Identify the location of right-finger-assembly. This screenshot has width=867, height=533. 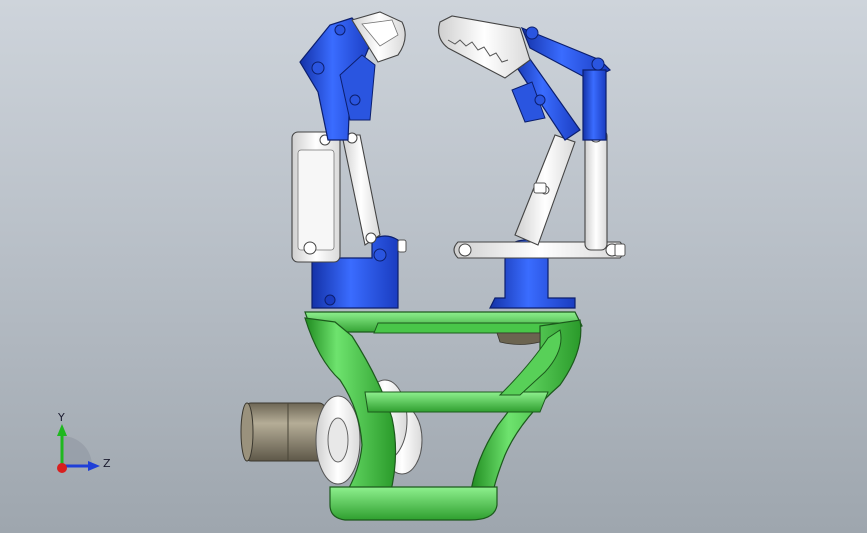
(531, 162).